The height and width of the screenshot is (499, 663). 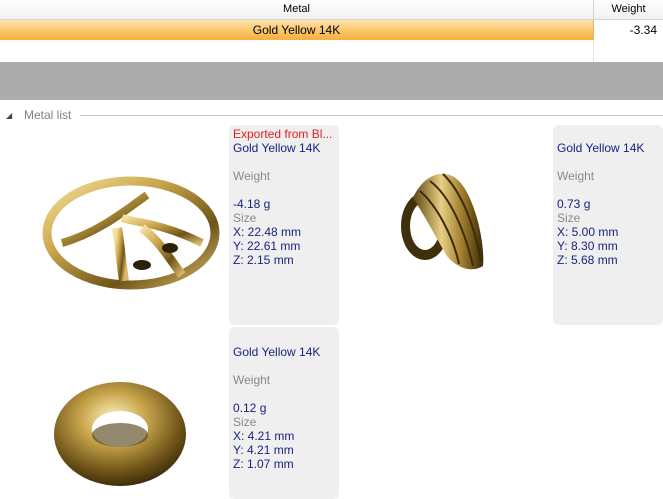 I want to click on grid-new-row, so click(x=331, y=51).